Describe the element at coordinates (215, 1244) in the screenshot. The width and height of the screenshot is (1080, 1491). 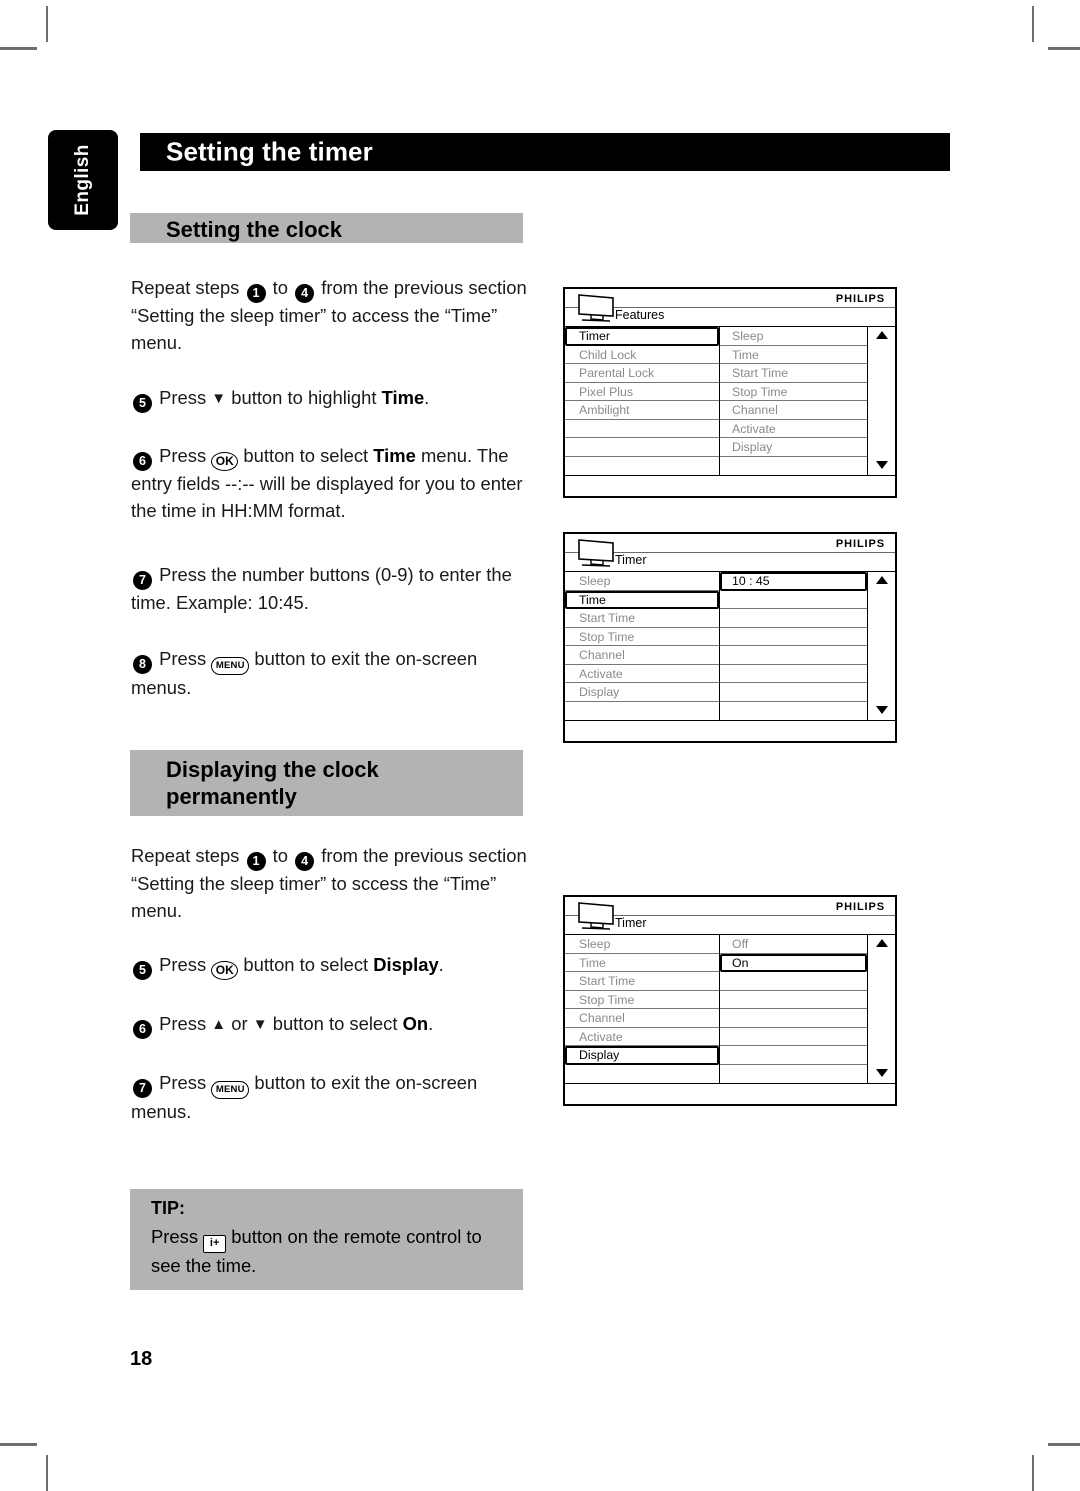
I see `info-button-icon: i+` at that location.